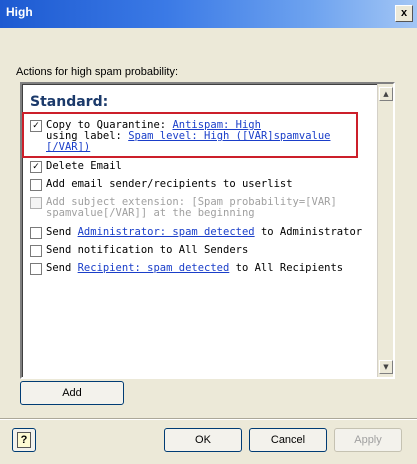 Image resolution: width=417 pixels, height=464 pixels. Describe the element at coordinates (36, 233) in the screenshot. I see `checkbox-send-administrator` at that location.